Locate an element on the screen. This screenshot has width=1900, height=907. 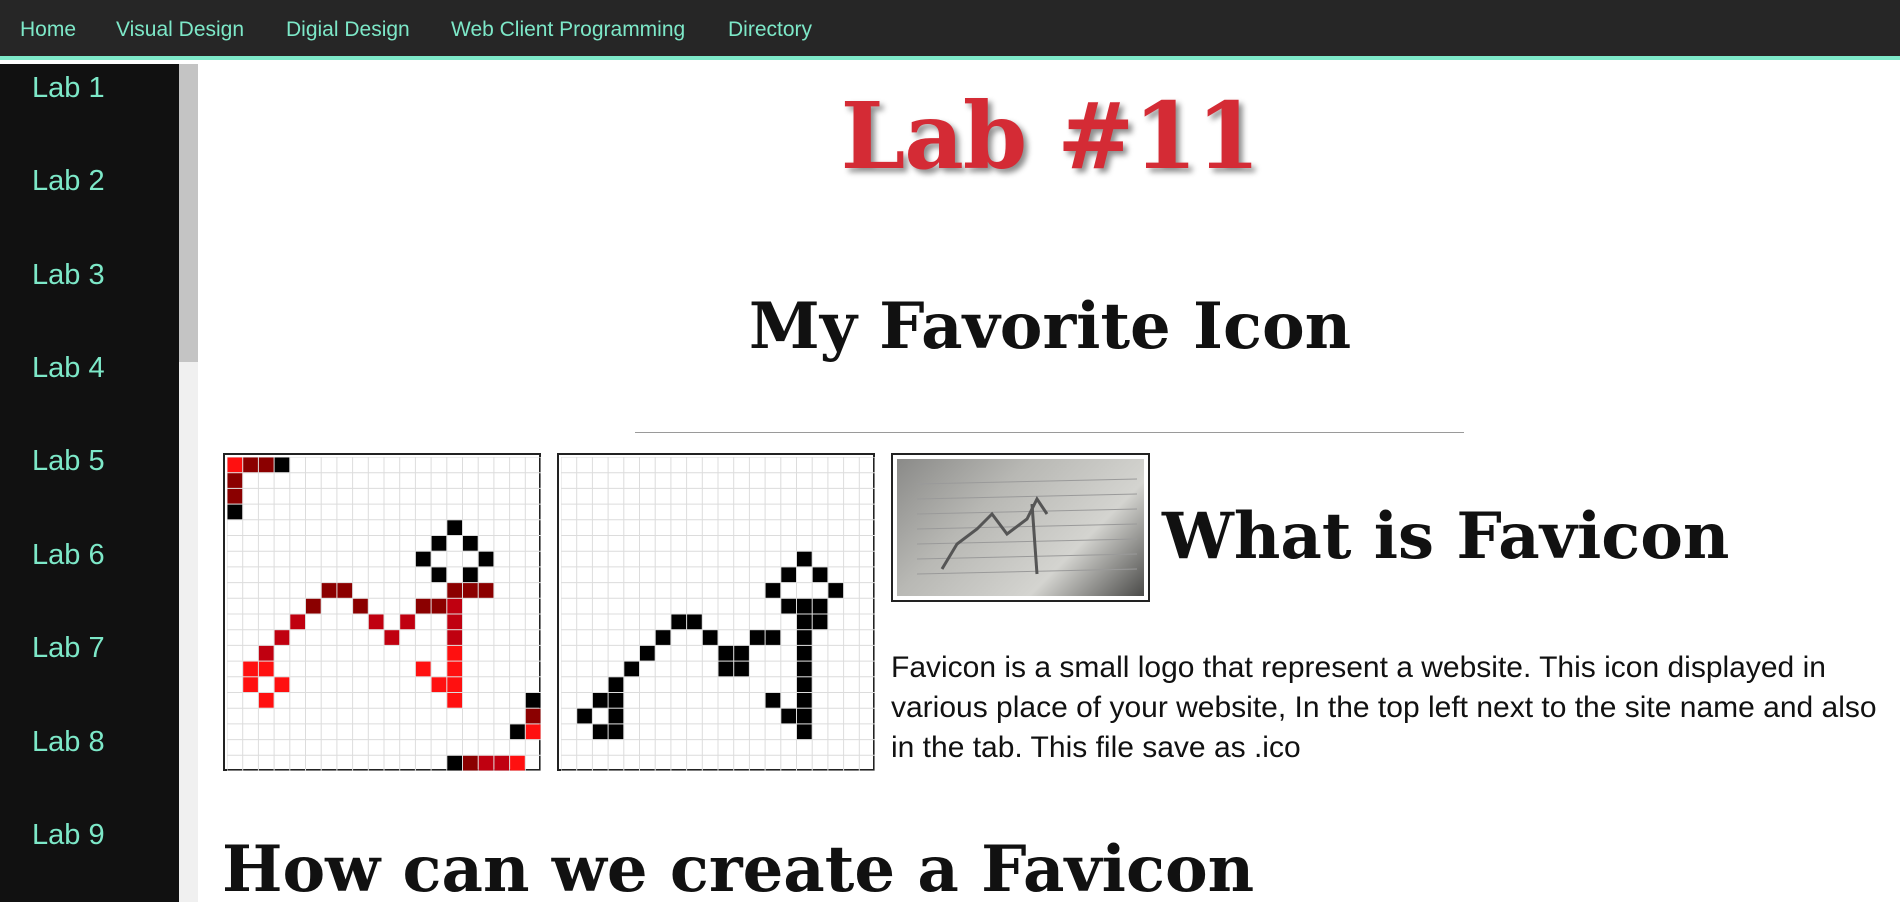
sidebar-item-lab-4: Lab 4 is located at coordinates (68, 368).